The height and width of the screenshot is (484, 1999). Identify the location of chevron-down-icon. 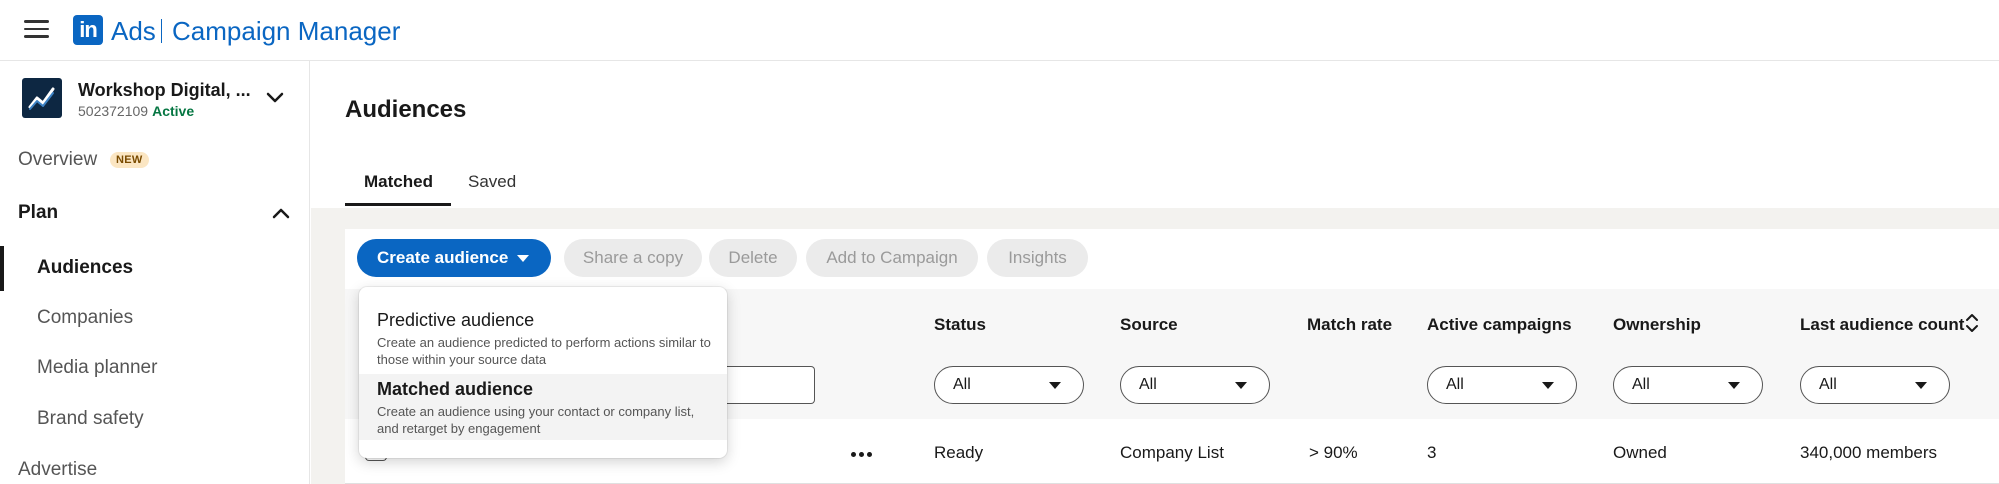
(275, 98).